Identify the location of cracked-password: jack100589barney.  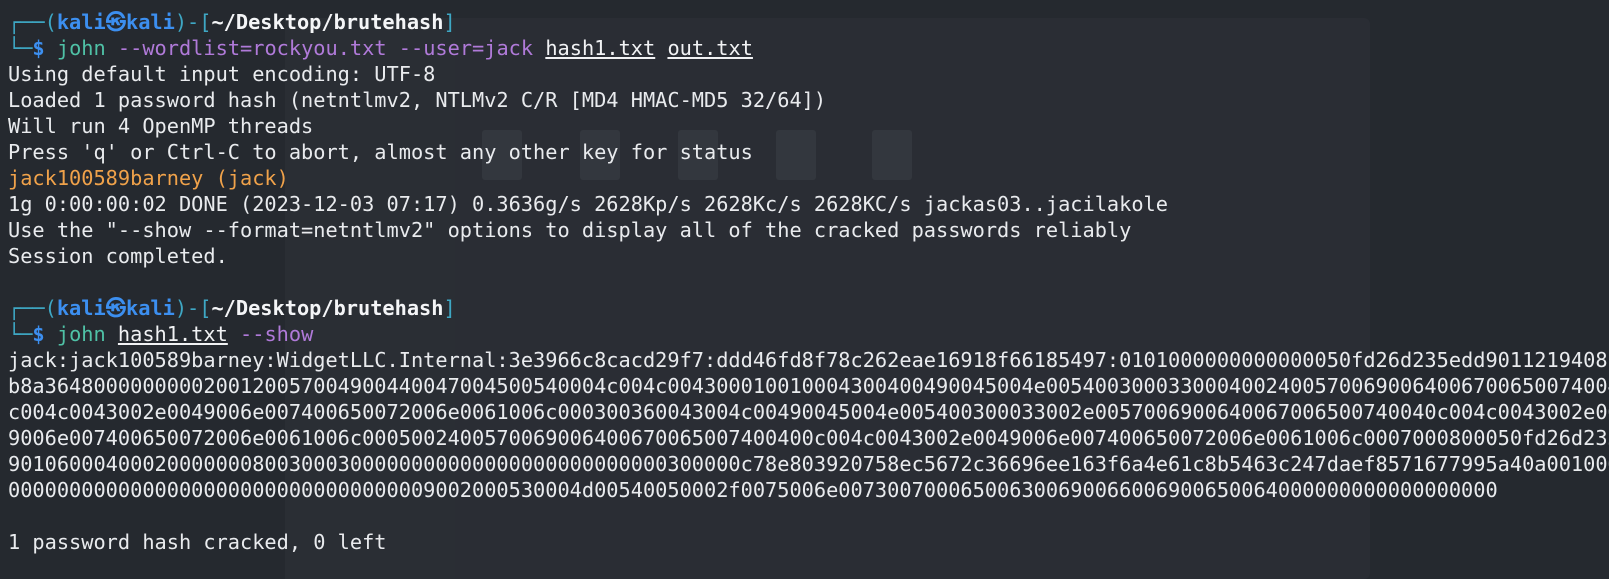
(106, 178).